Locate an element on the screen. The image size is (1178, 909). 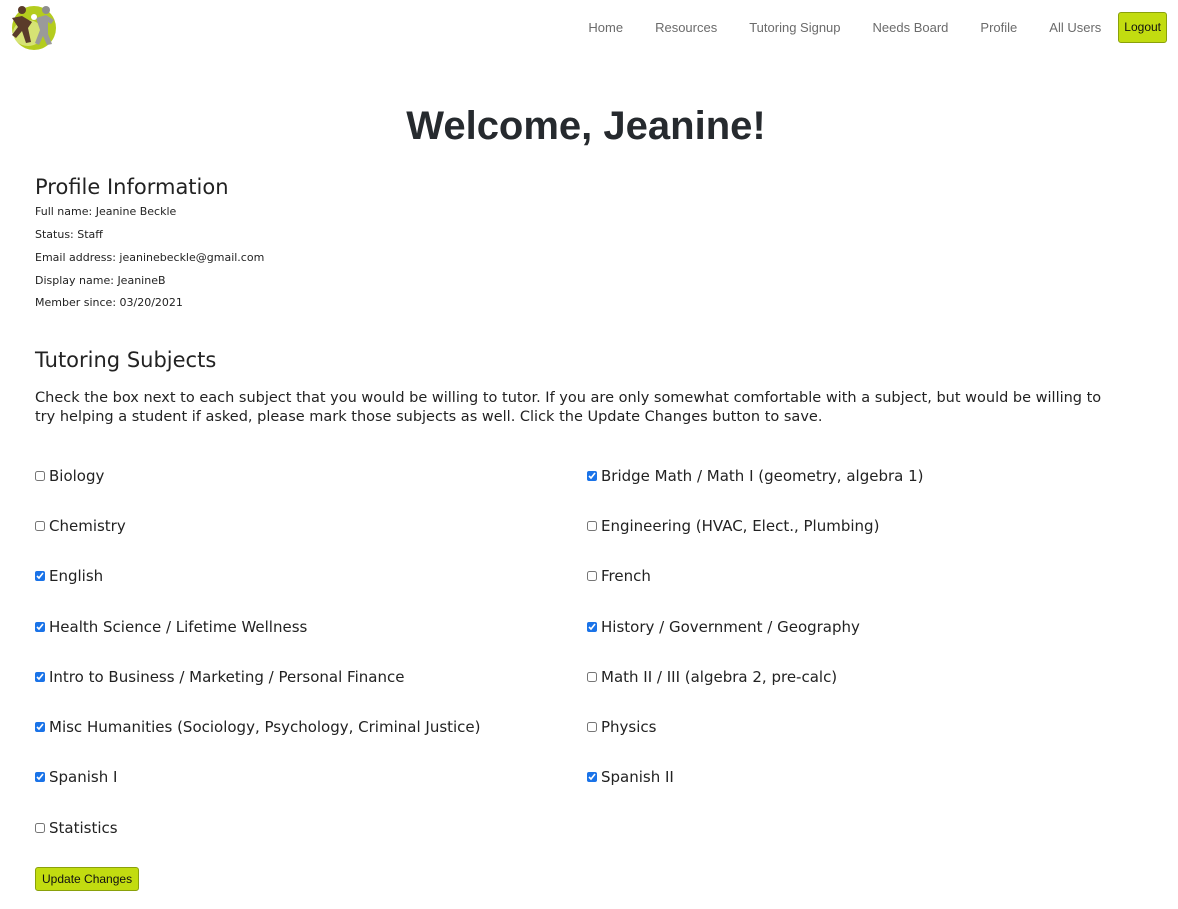
profile-email: Email address: jeaninebeckle@gmail.com is located at coordinates (150, 257).